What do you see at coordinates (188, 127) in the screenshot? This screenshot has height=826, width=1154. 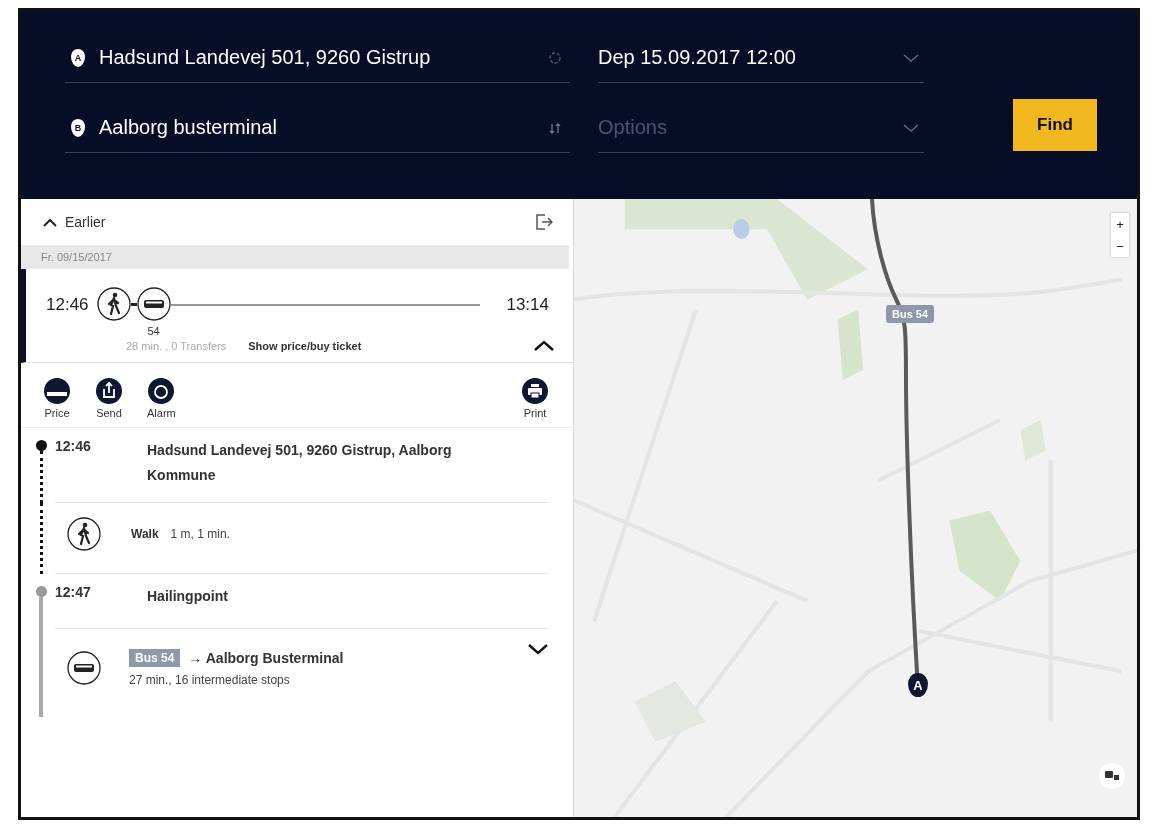 I see `destination-value: Aalborg busterminal` at bounding box center [188, 127].